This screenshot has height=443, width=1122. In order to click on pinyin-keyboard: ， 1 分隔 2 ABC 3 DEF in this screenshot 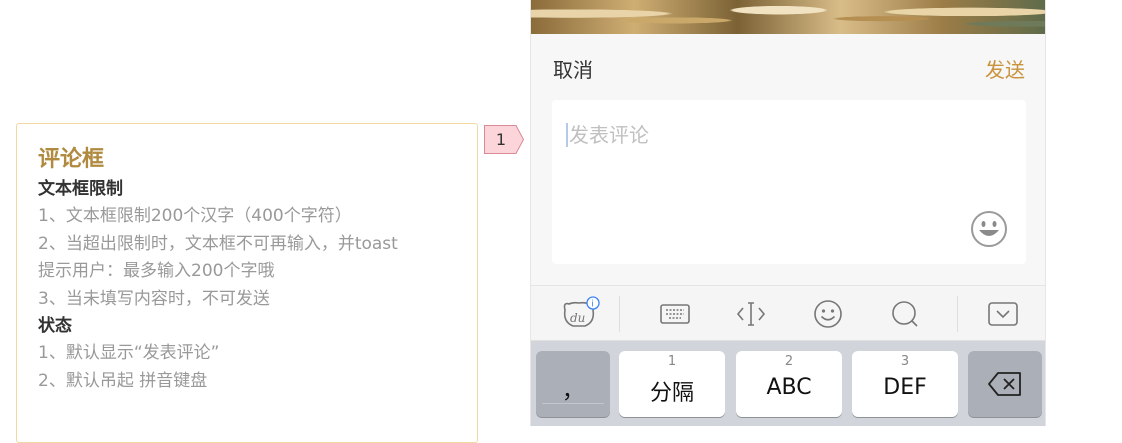, I will do `click(788, 383)`.